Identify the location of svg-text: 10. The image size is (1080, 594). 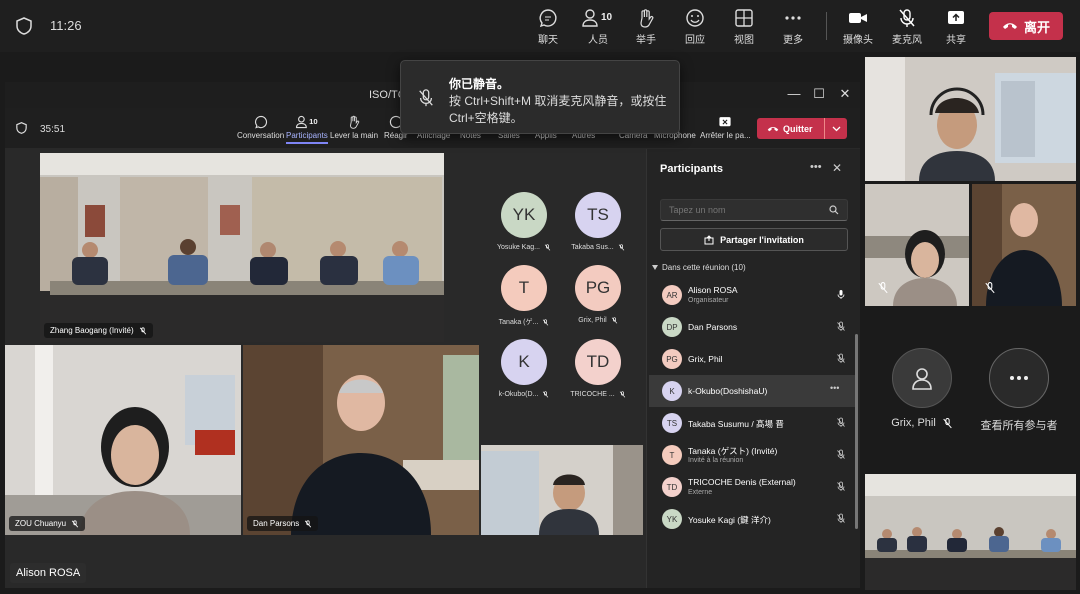
(607, 17).